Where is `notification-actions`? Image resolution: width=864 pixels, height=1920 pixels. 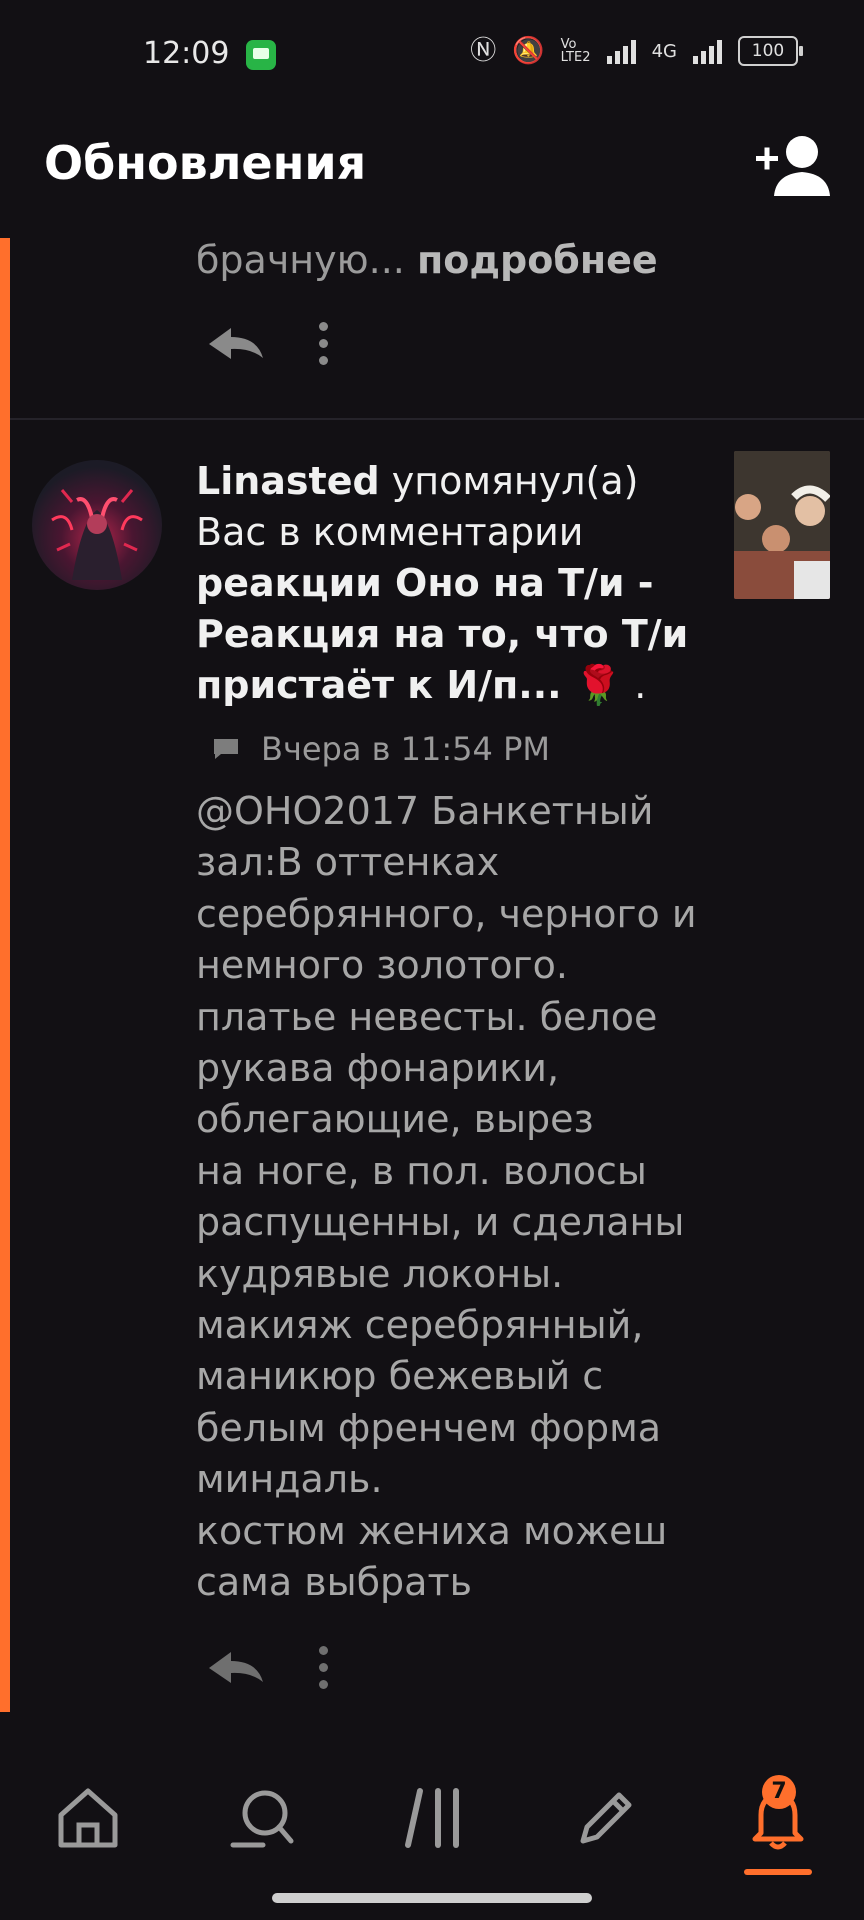
notification-actions is located at coordinates (266, 1667).